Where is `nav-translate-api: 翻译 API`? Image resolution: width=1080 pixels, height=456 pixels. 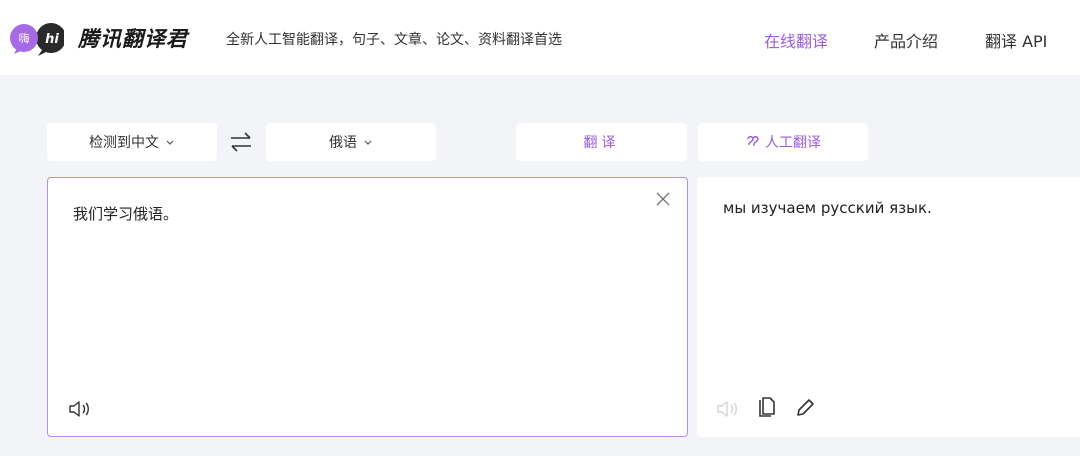 nav-translate-api: 翻译 API is located at coordinates (1016, 40).